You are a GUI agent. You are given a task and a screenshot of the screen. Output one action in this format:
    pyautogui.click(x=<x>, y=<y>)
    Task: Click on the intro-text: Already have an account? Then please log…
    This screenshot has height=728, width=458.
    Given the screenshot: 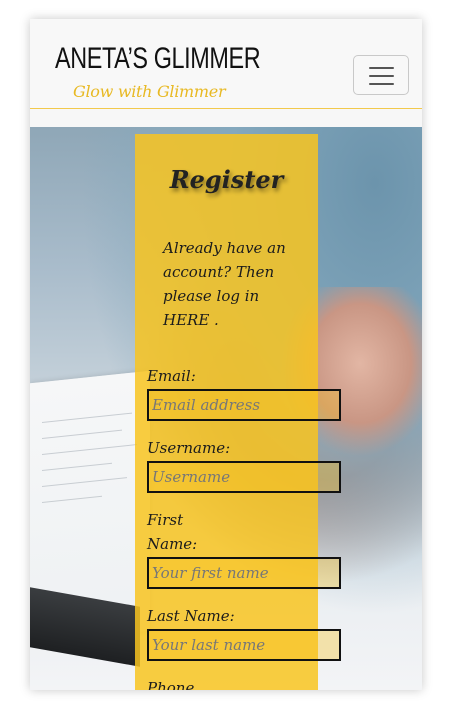 What is the action you would take?
    pyautogui.click(x=224, y=272)
    